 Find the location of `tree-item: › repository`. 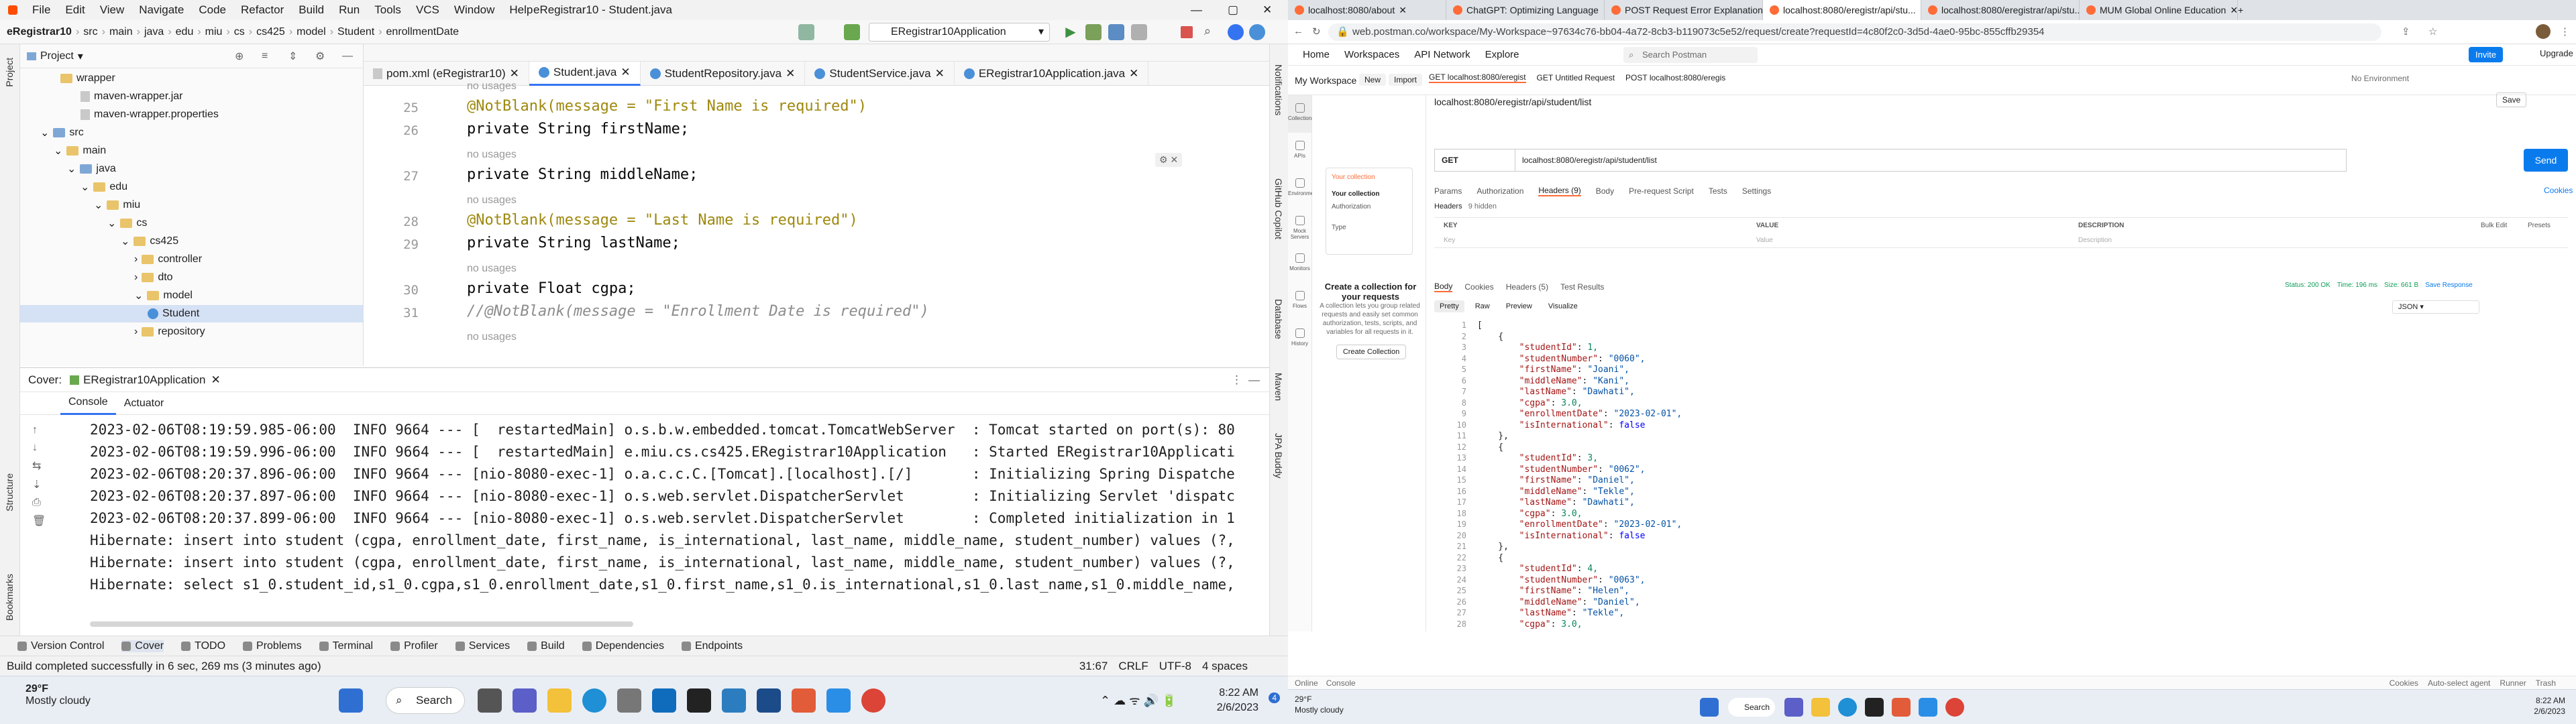

tree-item: › repository is located at coordinates (192, 332).